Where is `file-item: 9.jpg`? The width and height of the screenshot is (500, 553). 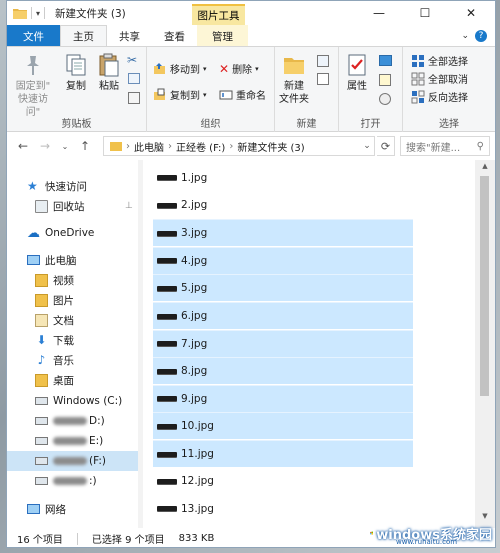
file-item: 9.jpg is located at coordinates (283, 398).